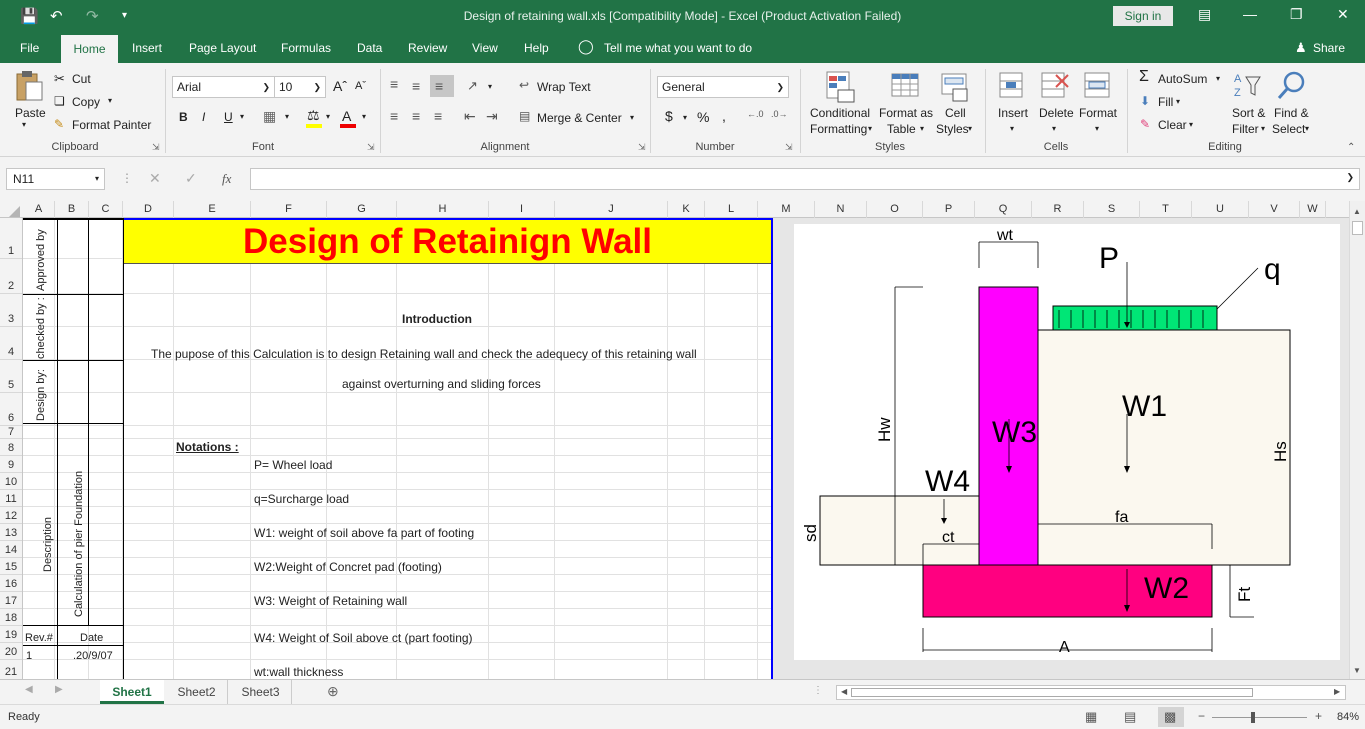 This screenshot has width=1365, height=729. Describe the element at coordinates (11, 532) in the screenshot. I see `row-header: 13` at that location.